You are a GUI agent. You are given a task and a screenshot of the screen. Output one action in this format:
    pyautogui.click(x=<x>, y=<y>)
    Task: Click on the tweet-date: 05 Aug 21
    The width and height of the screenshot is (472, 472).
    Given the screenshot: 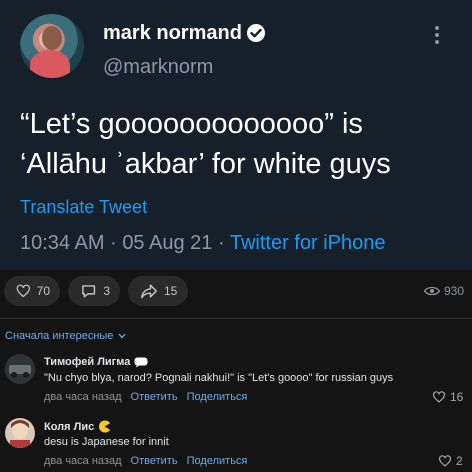 What is the action you would take?
    pyautogui.click(x=167, y=243)
    